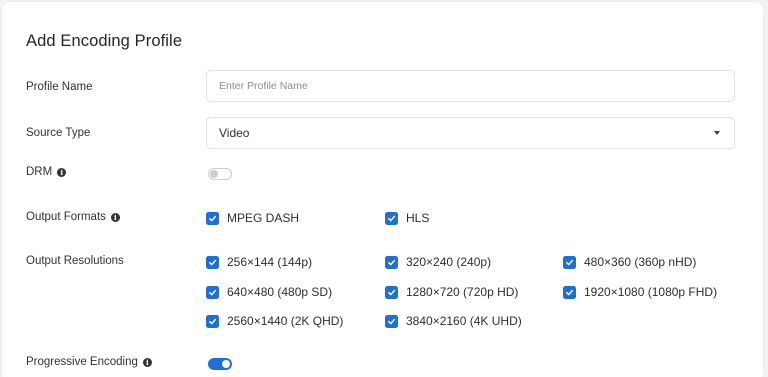 Image resolution: width=768 pixels, height=377 pixels. Describe the element at coordinates (66, 217) in the screenshot. I see `output-formats-label-text: Output Formats` at that location.